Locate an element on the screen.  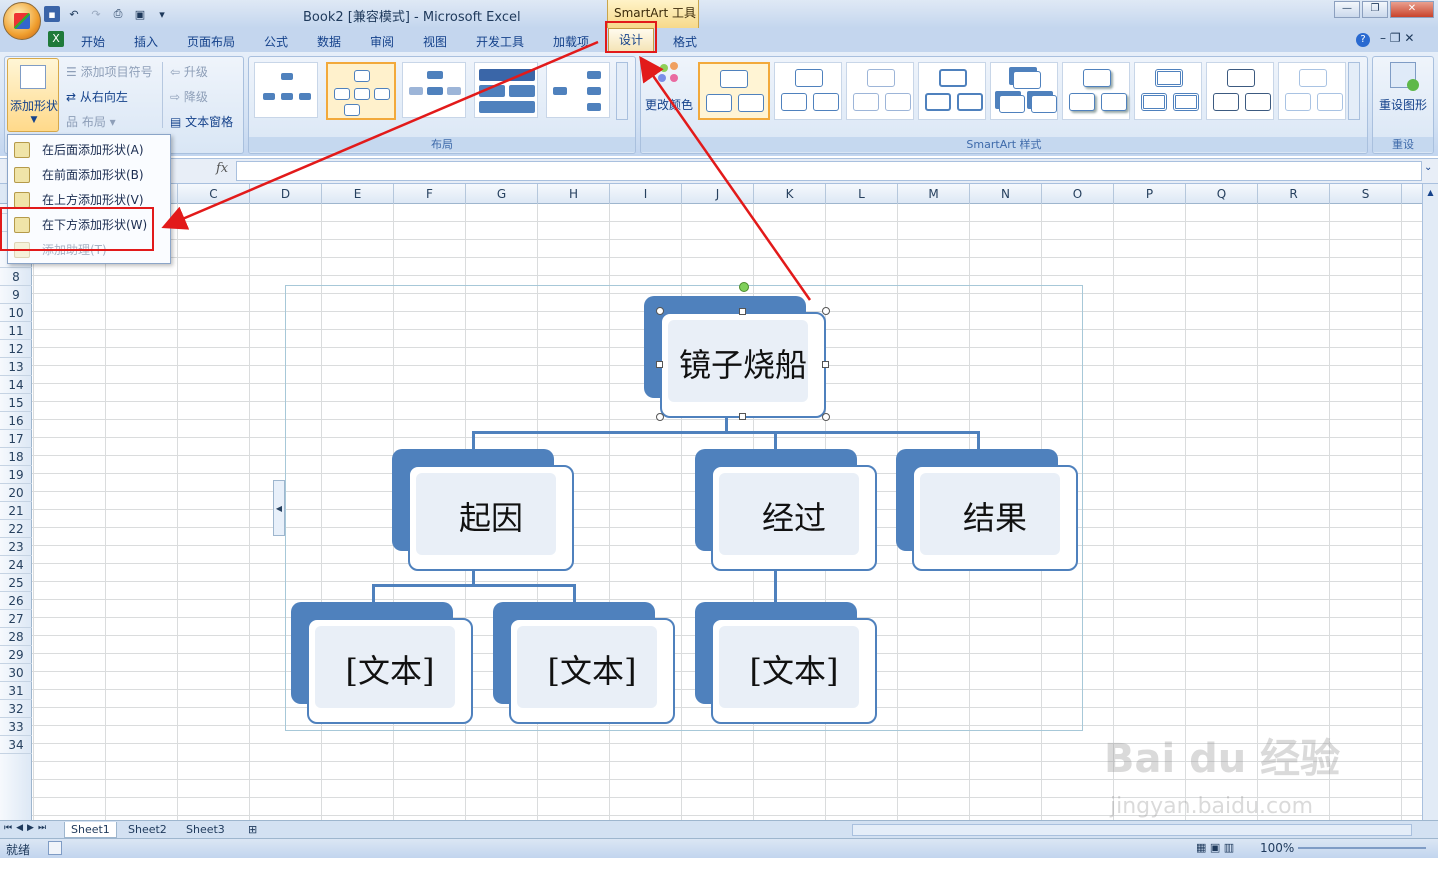
arrow-to-add-below is located at coordinates (380, 135).